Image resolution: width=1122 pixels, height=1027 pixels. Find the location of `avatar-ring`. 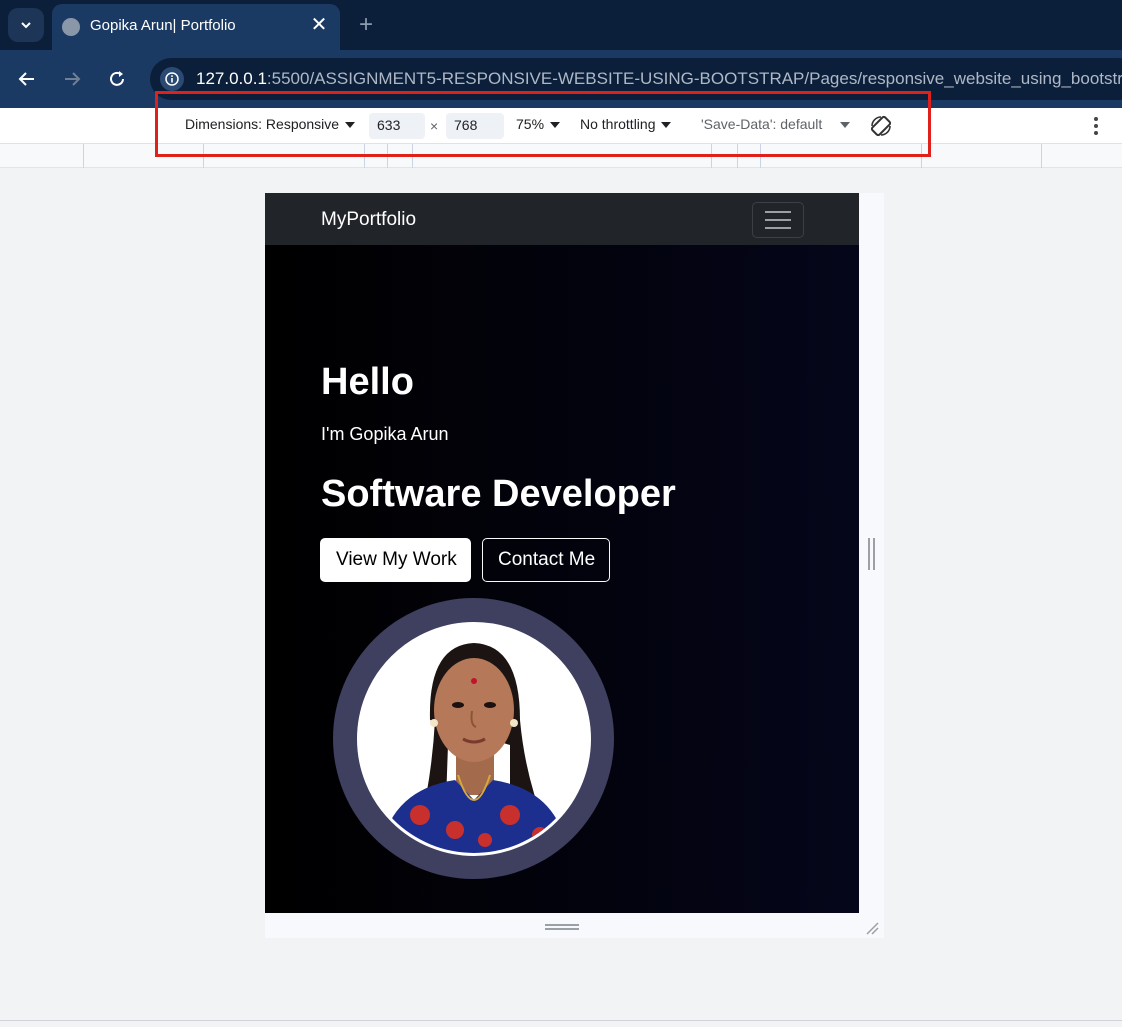

avatar-ring is located at coordinates (473, 738).